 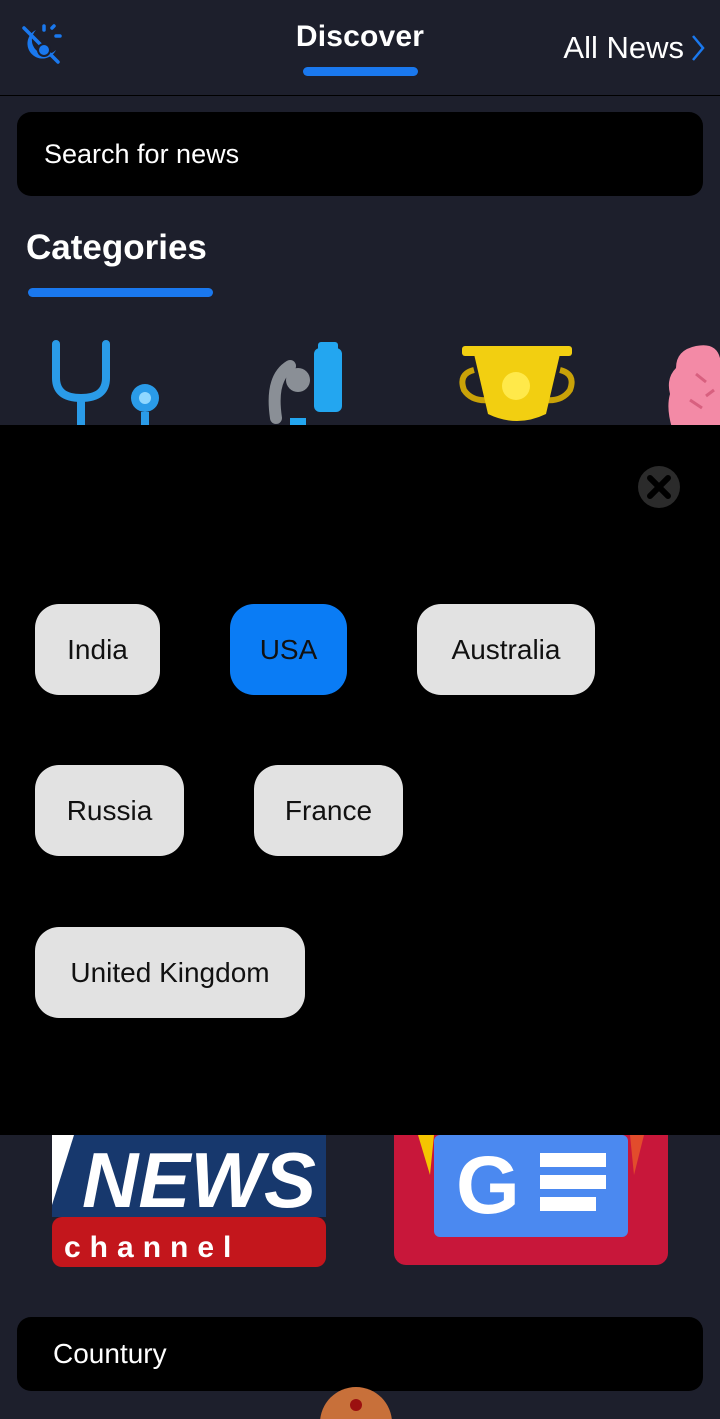 I want to click on chip-label: India, so click(x=97, y=649).